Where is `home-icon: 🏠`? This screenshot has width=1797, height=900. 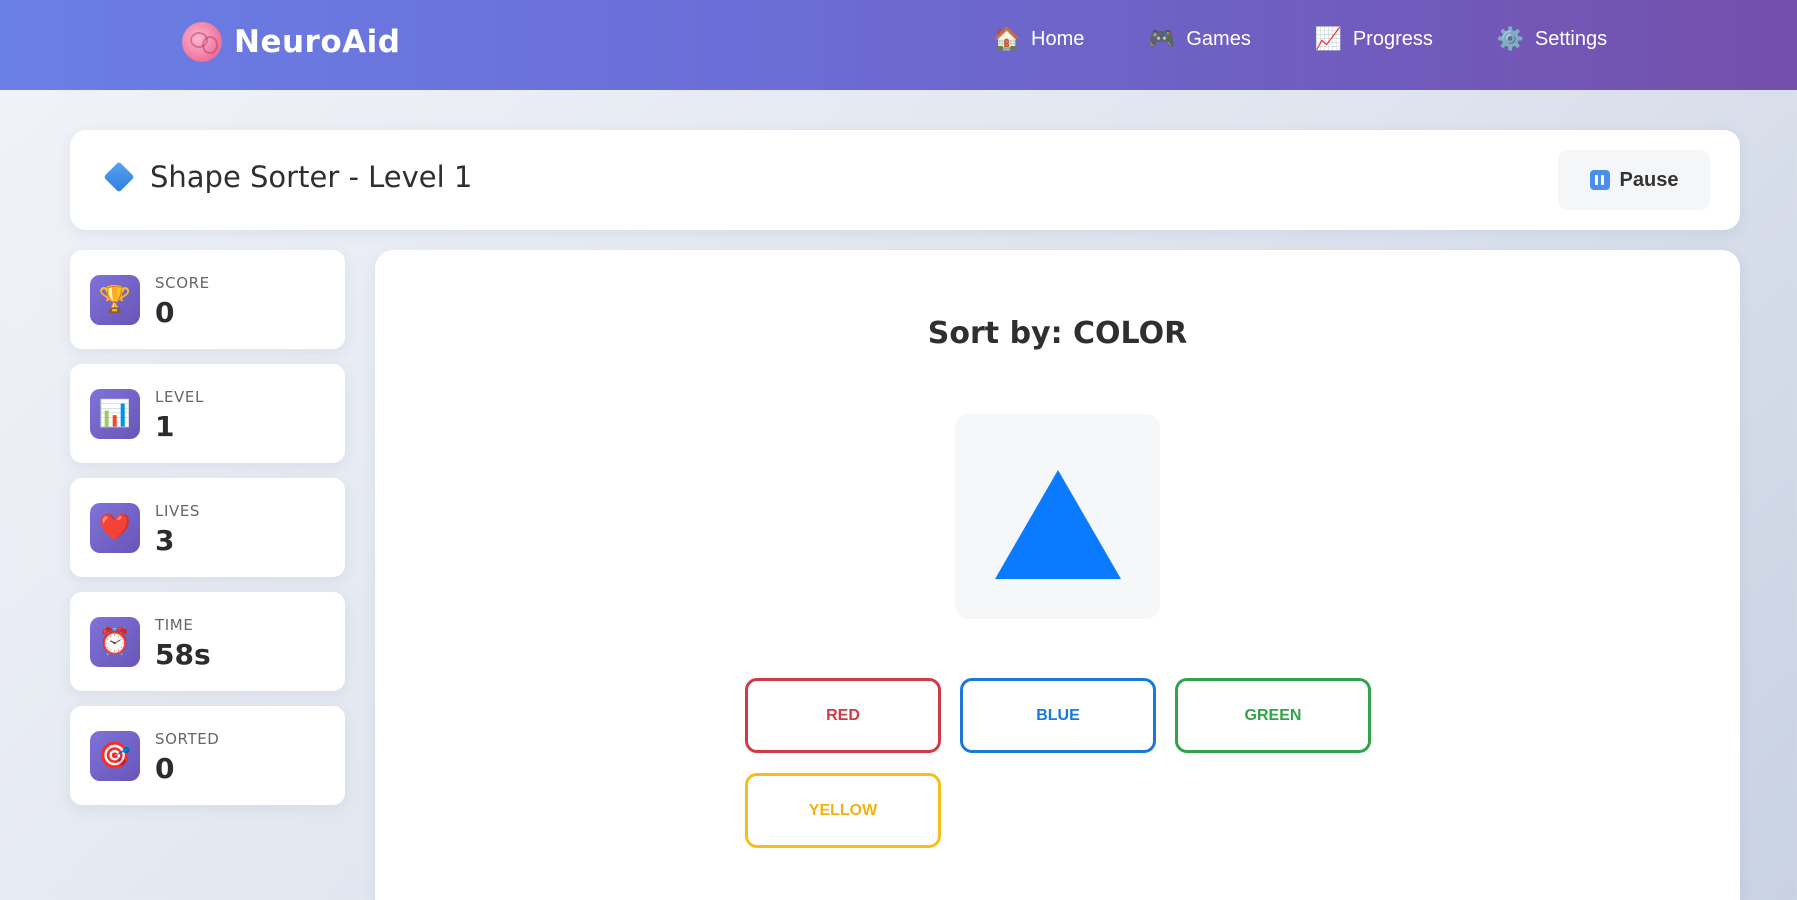
home-icon: 🏠 is located at coordinates (1007, 38).